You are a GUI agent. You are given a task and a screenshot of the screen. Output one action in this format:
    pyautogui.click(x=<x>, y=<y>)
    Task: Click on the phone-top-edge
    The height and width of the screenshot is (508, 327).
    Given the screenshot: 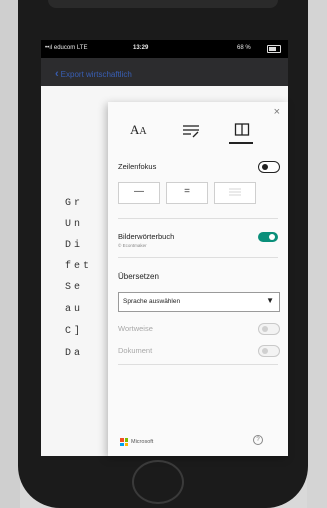 What is the action you would take?
    pyautogui.click(x=163, y=4)
    